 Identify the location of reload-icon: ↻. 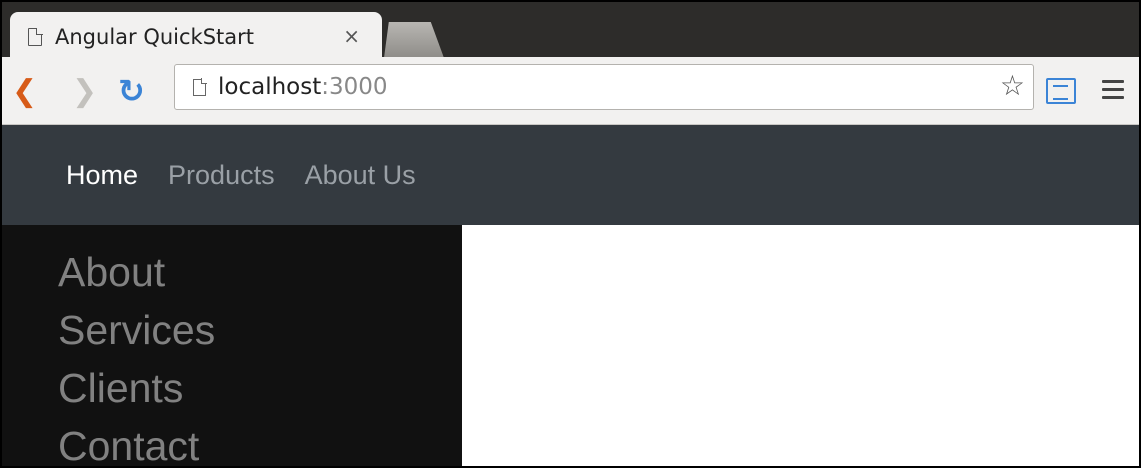
(131, 91).